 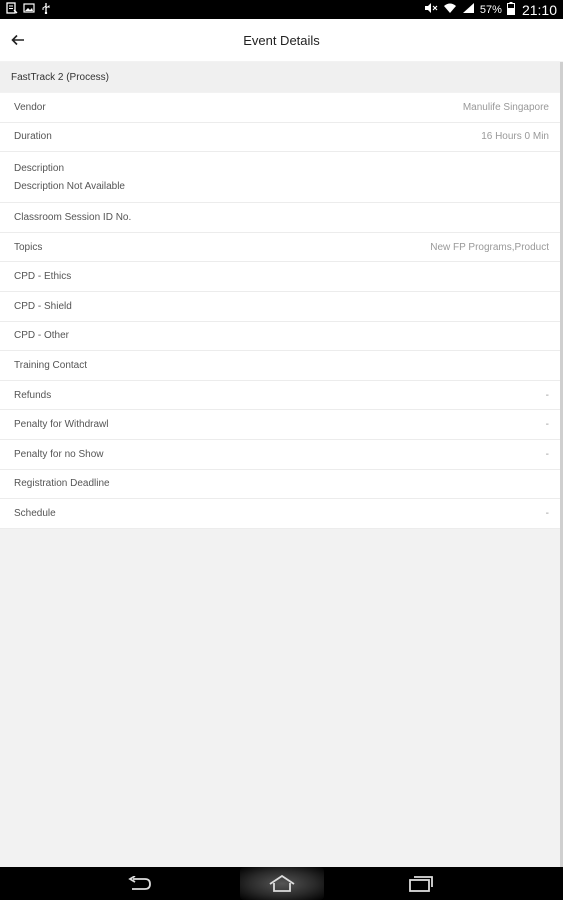 What do you see at coordinates (43, 306) in the screenshot?
I see `detail-label: CPD - Shield` at bounding box center [43, 306].